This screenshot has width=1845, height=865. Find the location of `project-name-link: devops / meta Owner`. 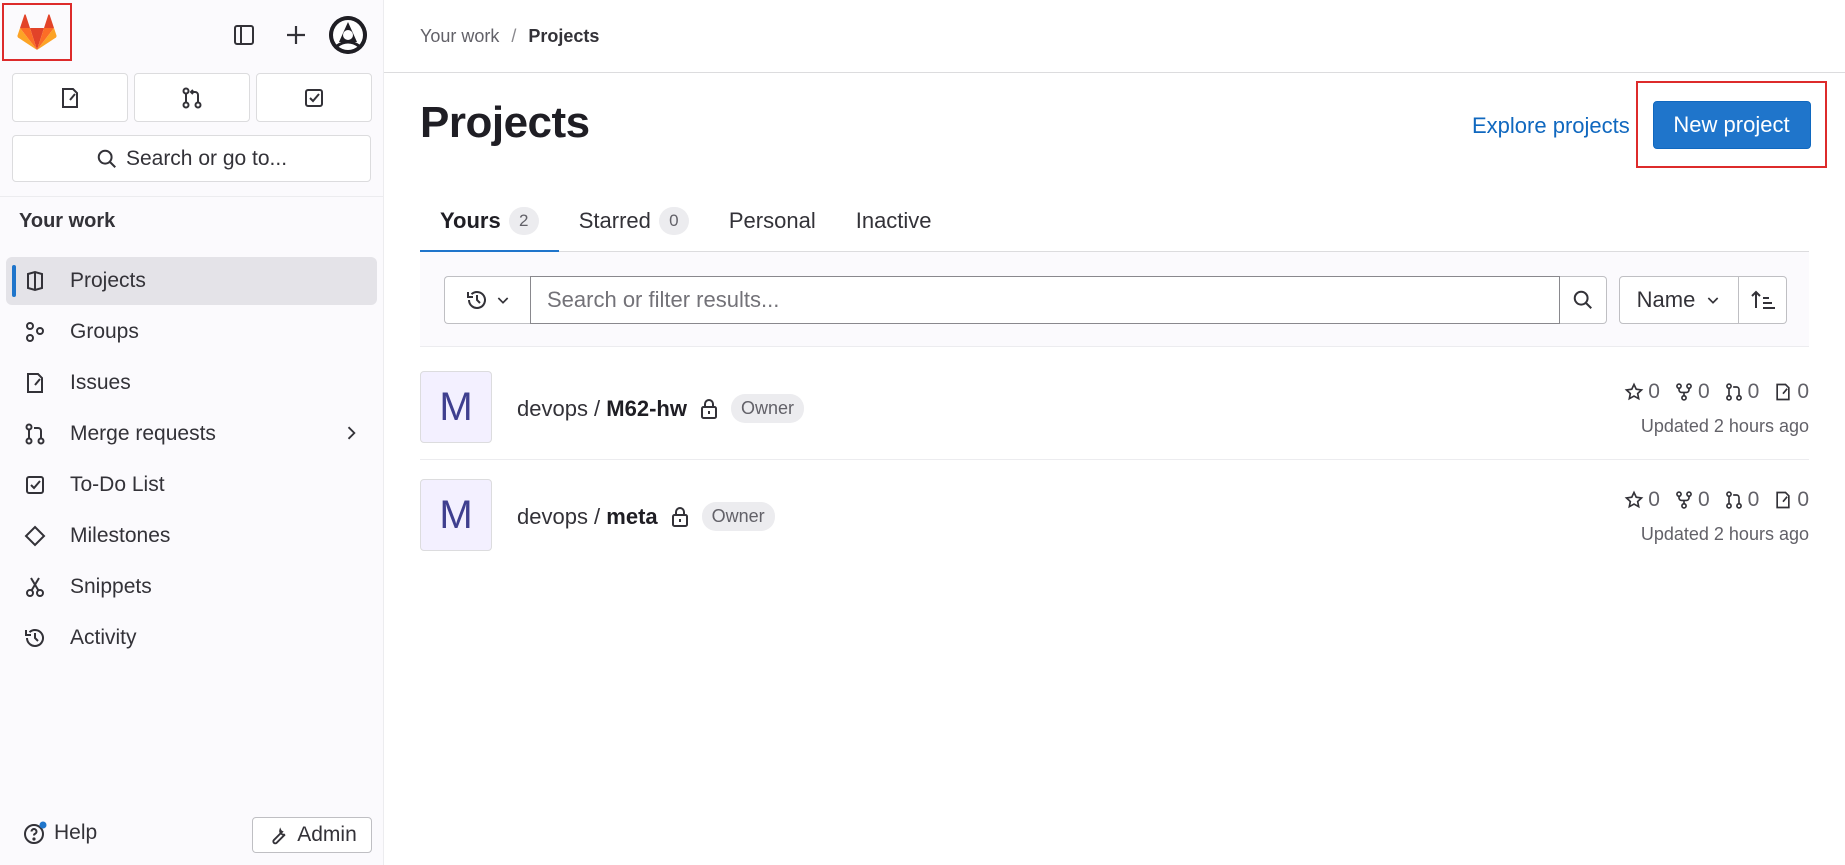

project-name-link: devops / meta Owner is located at coordinates (646, 516).